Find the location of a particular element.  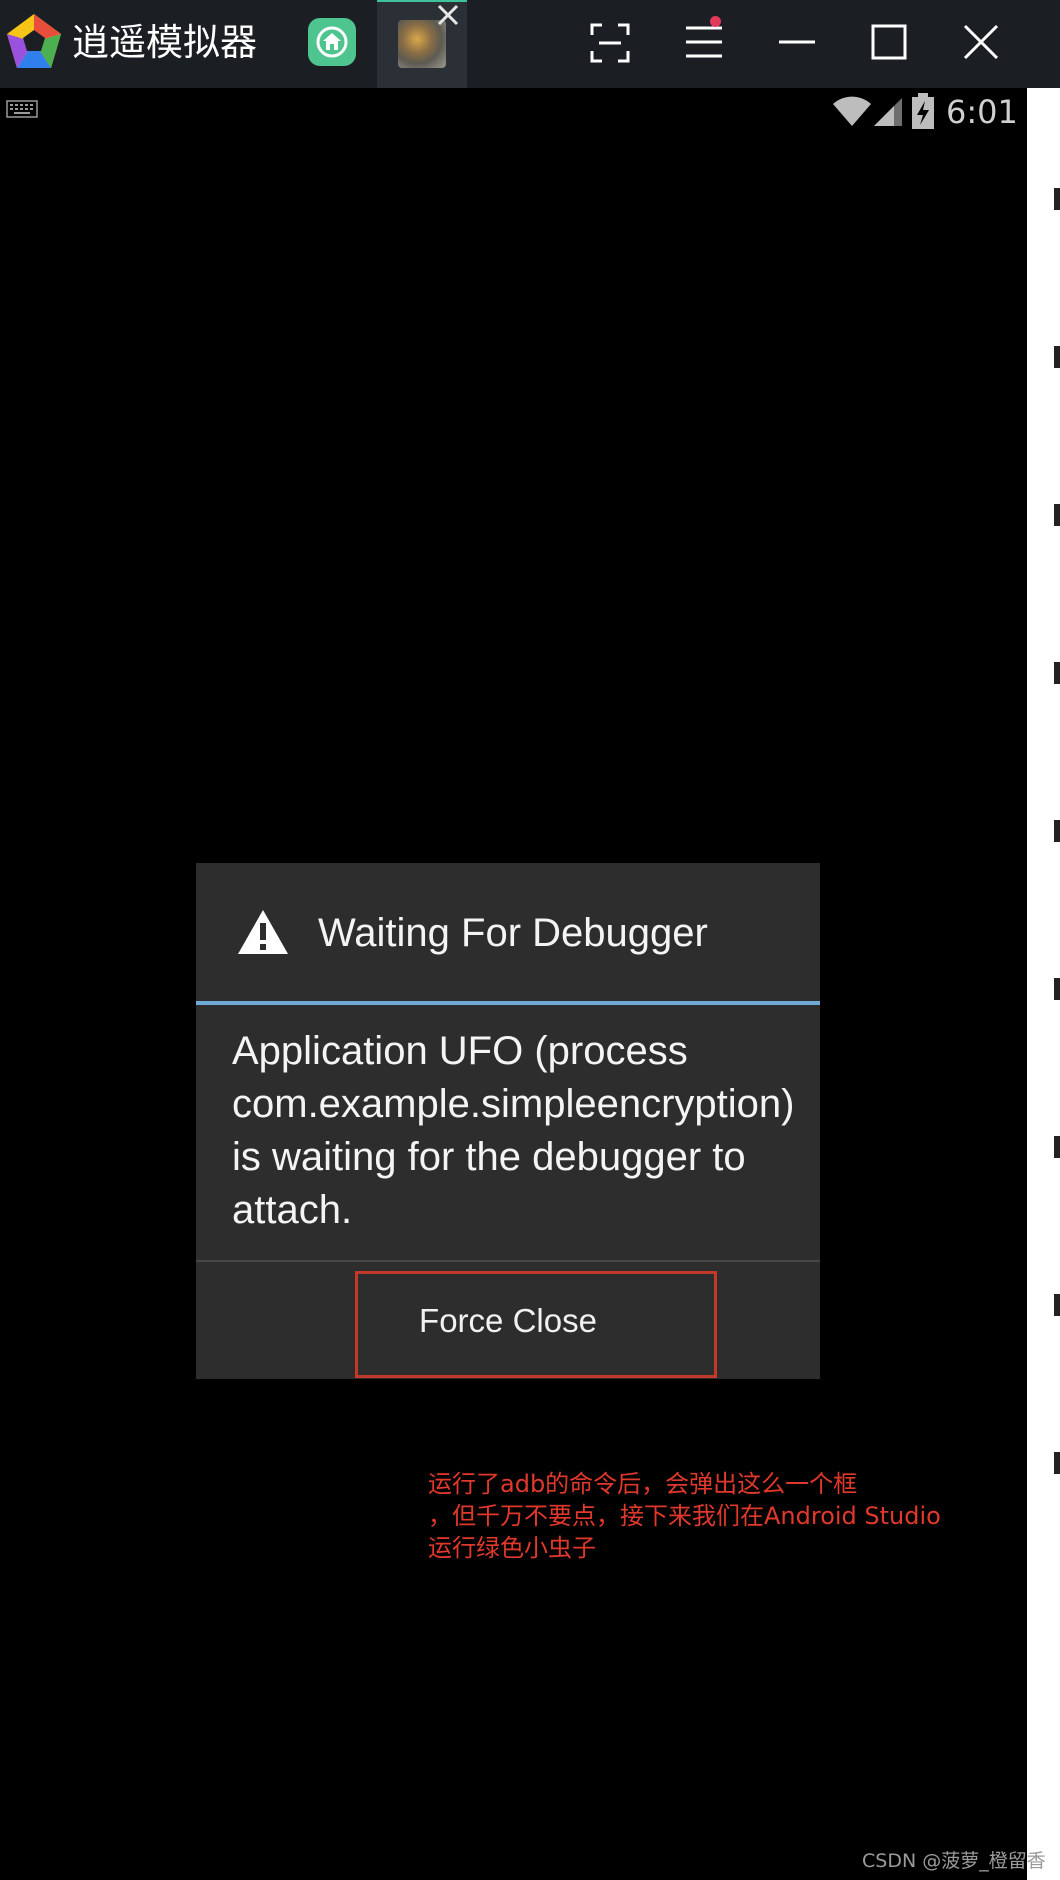

emulator-title: 逍遥模拟器 is located at coordinates (164, 42).